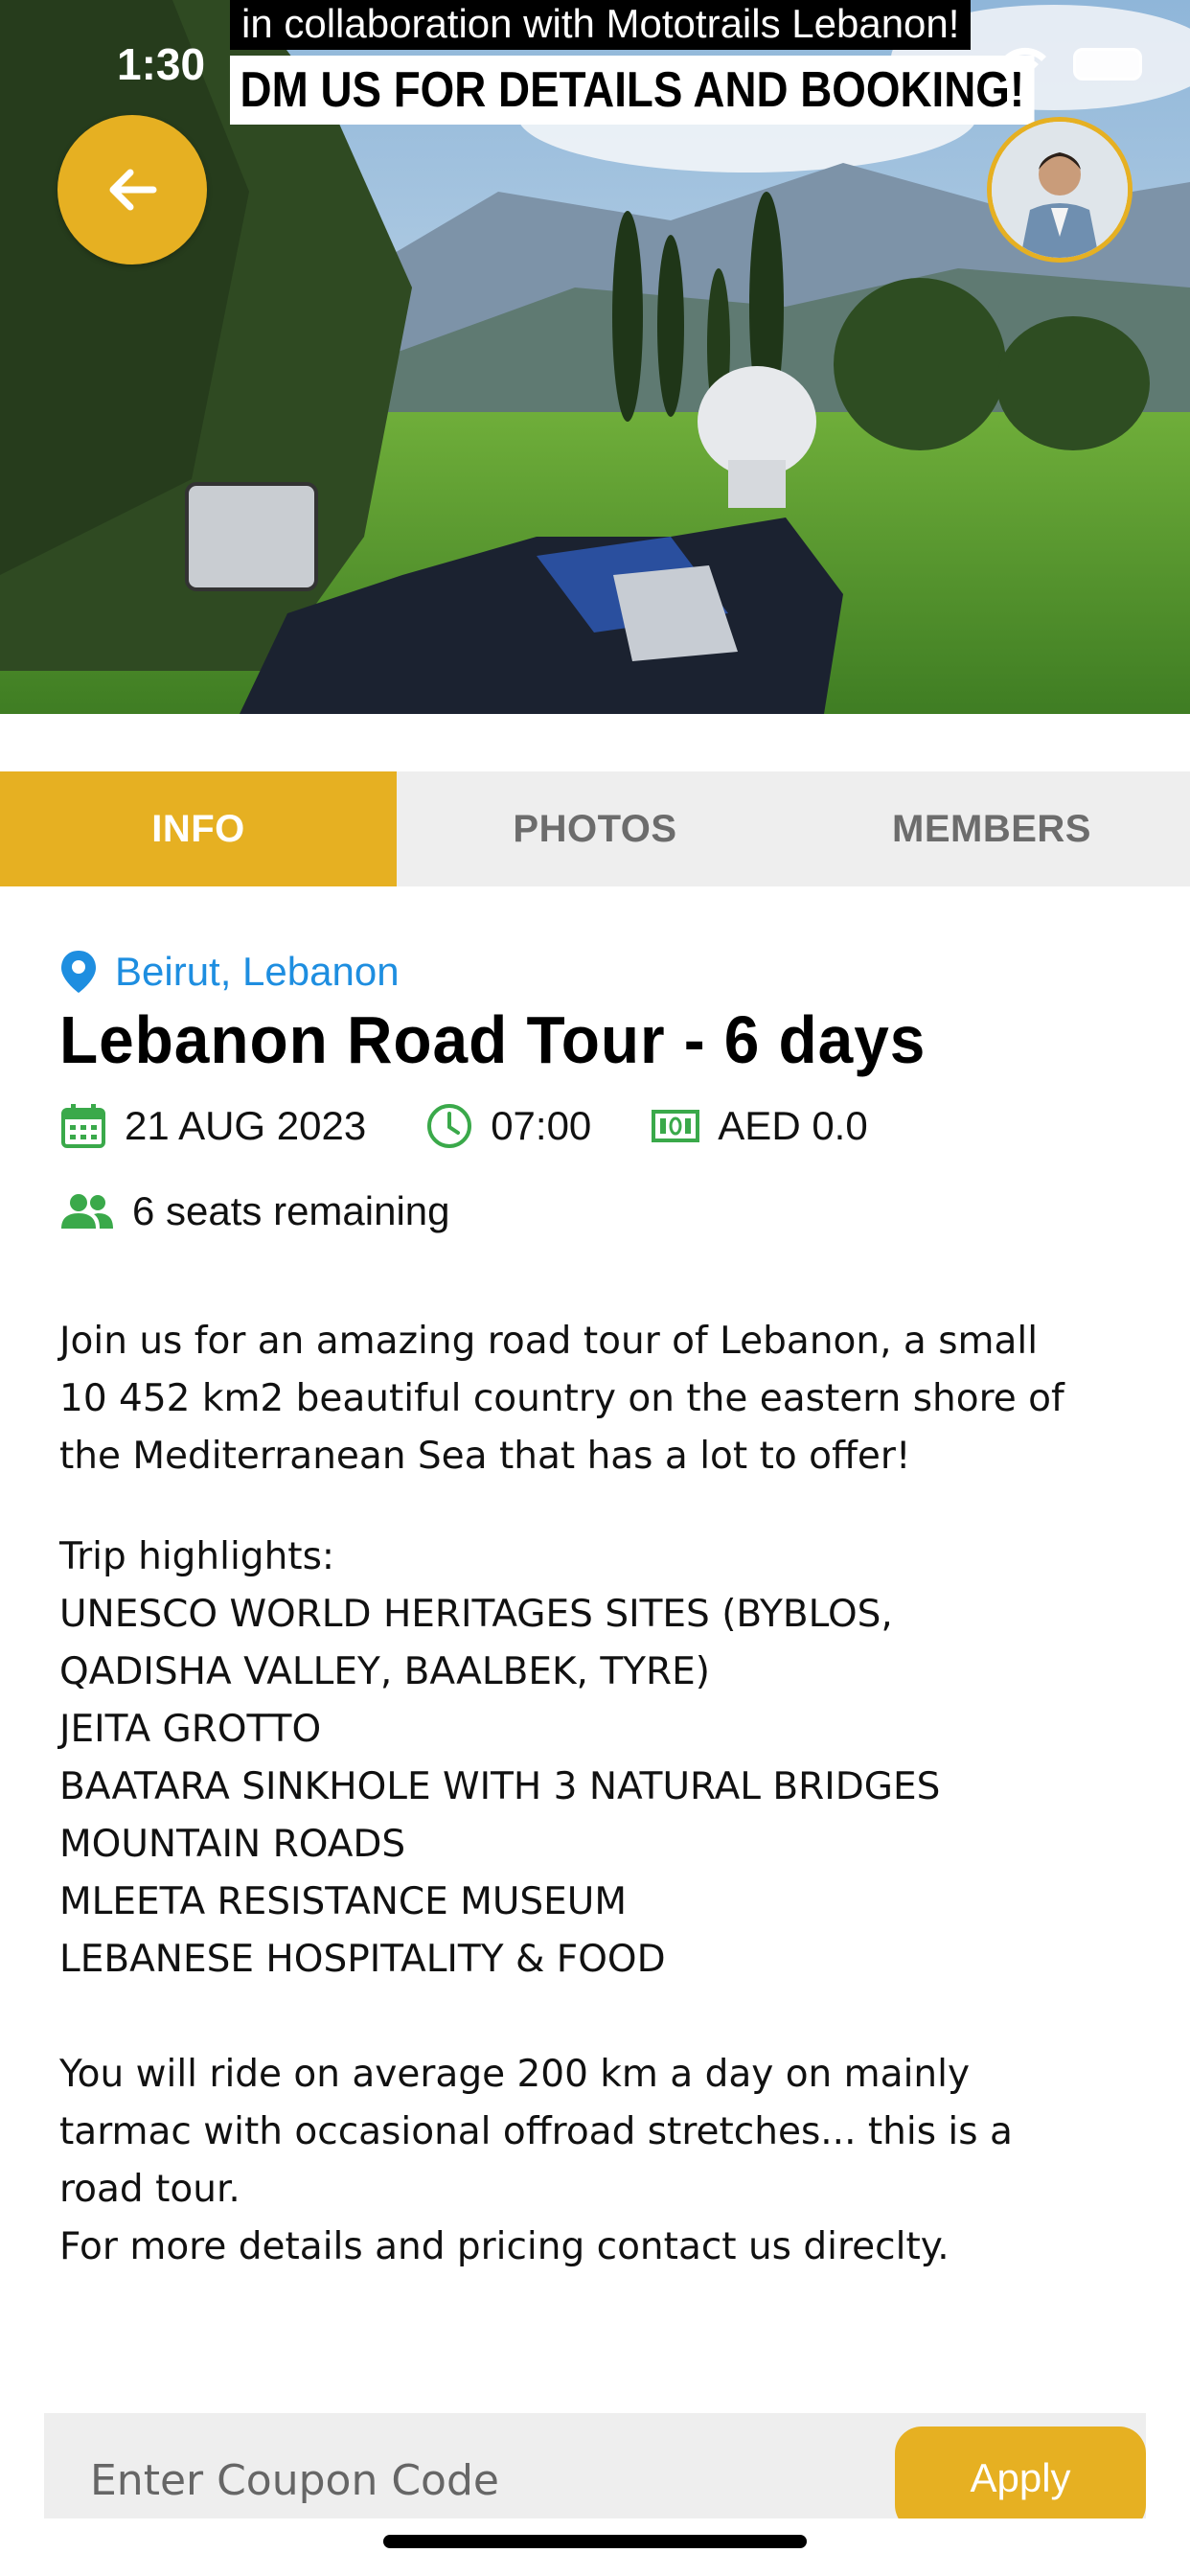  I want to click on seats-remaining: 6 seats remaining, so click(255, 1211).